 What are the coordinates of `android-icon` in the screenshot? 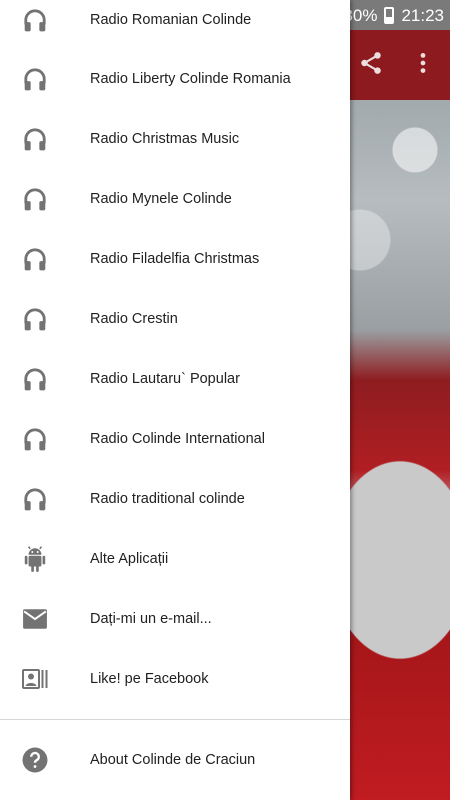 It's located at (35, 559).